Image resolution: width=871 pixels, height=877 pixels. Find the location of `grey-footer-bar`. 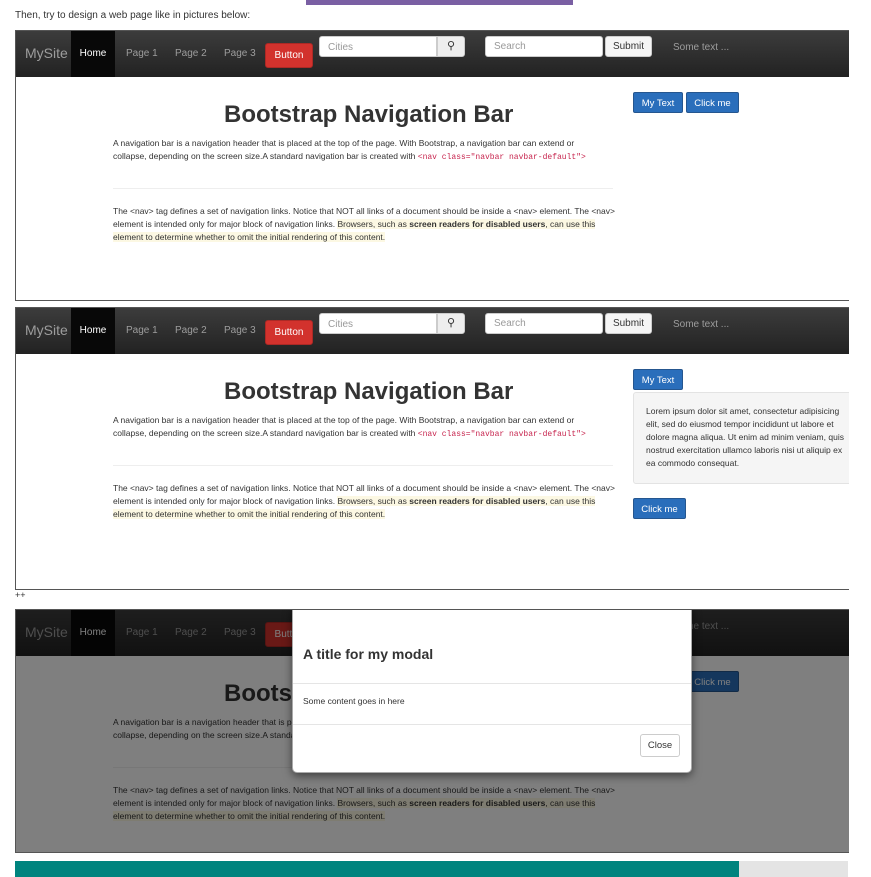

grey-footer-bar is located at coordinates (793, 869).